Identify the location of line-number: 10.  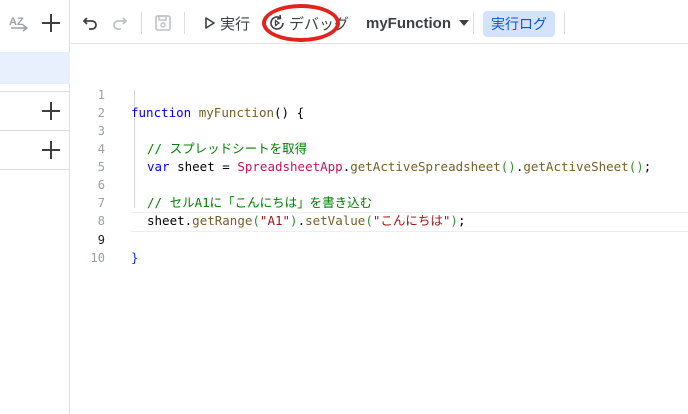
(97, 258).